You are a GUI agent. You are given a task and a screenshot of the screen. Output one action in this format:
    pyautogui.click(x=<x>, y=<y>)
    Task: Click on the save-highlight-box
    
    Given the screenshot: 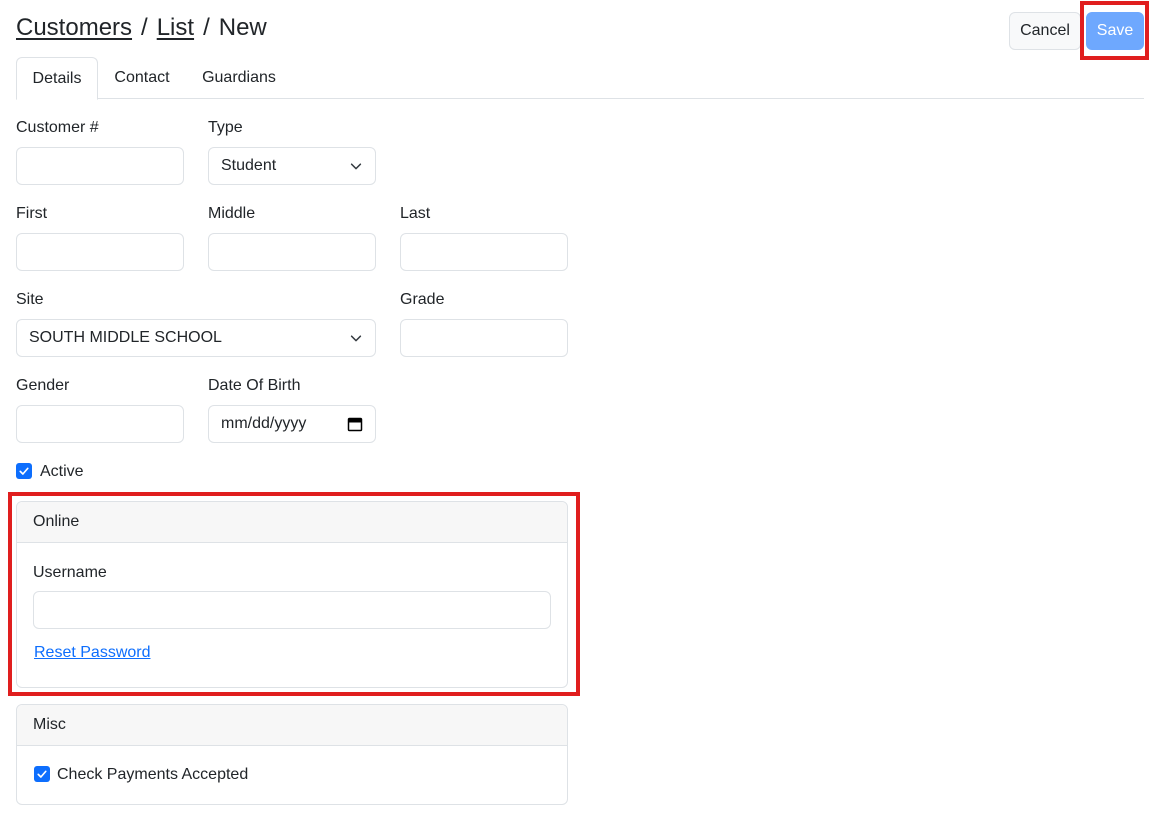 What is the action you would take?
    pyautogui.click(x=1114, y=30)
    